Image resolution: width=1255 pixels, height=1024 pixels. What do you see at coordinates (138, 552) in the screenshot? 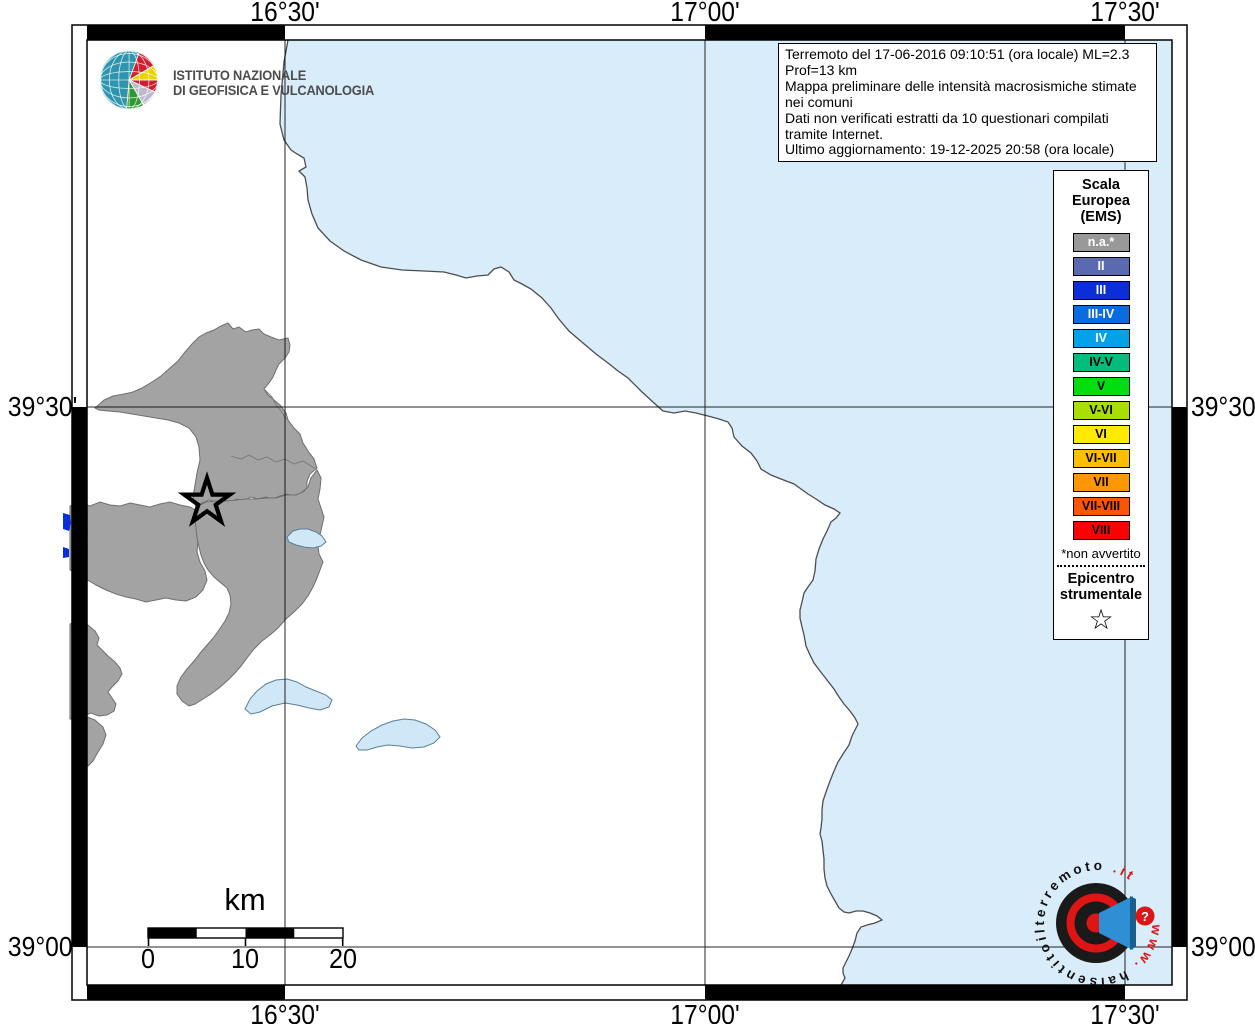
I see `municipality-shape` at bounding box center [138, 552].